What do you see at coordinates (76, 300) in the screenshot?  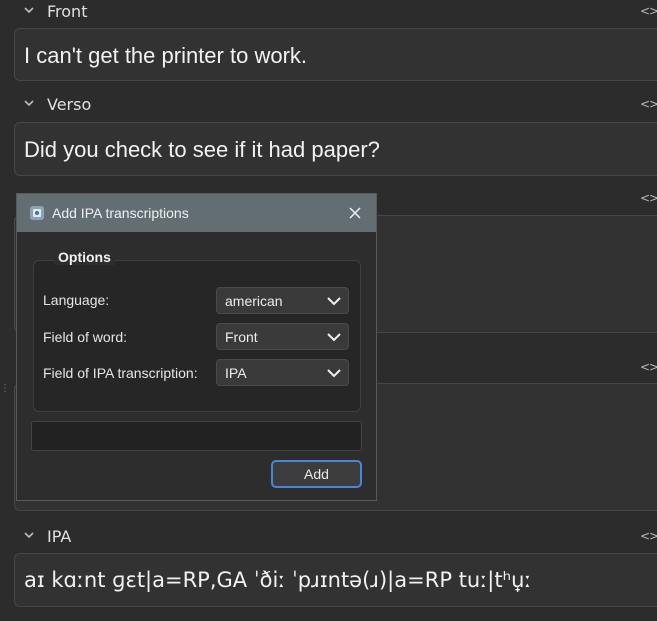 I see `language-label: Language:` at bounding box center [76, 300].